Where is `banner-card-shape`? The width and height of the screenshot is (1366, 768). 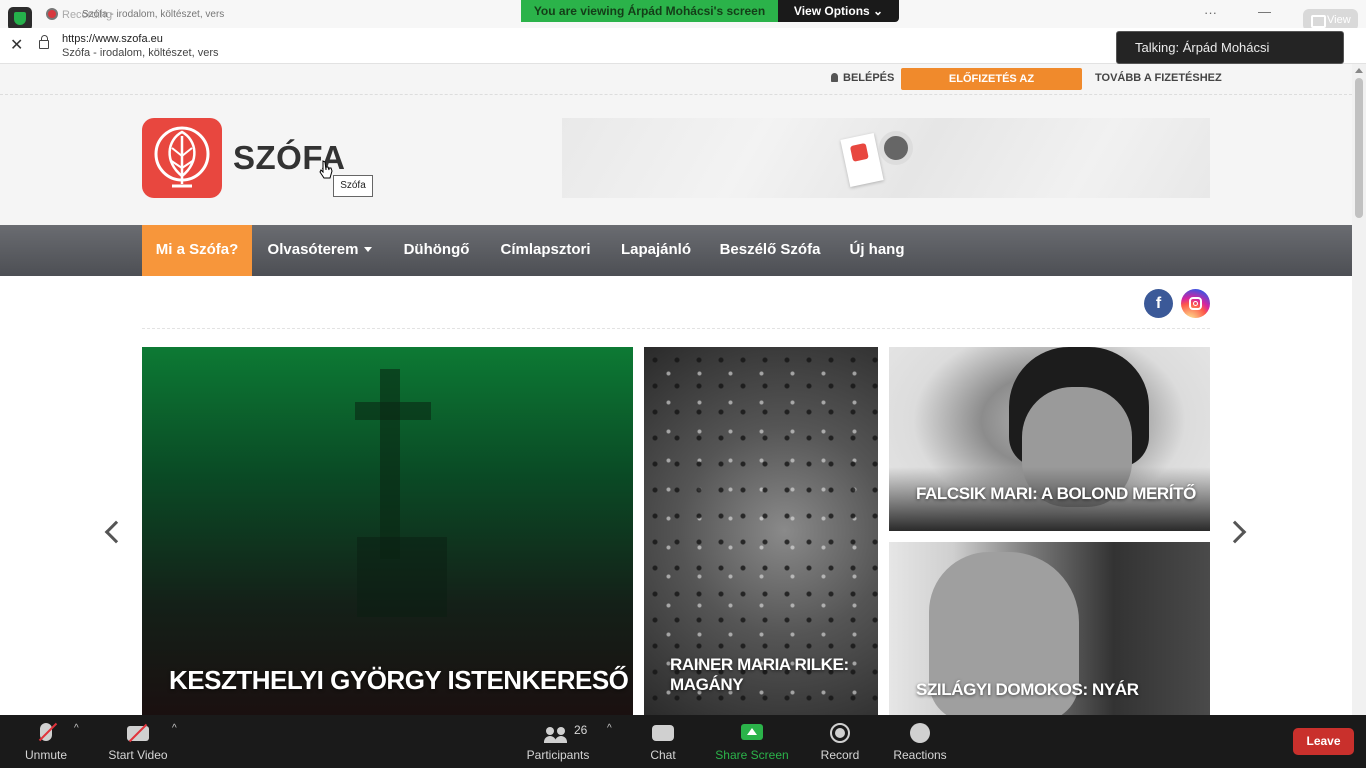 banner-card-shape is located at coordinates (862, 160).